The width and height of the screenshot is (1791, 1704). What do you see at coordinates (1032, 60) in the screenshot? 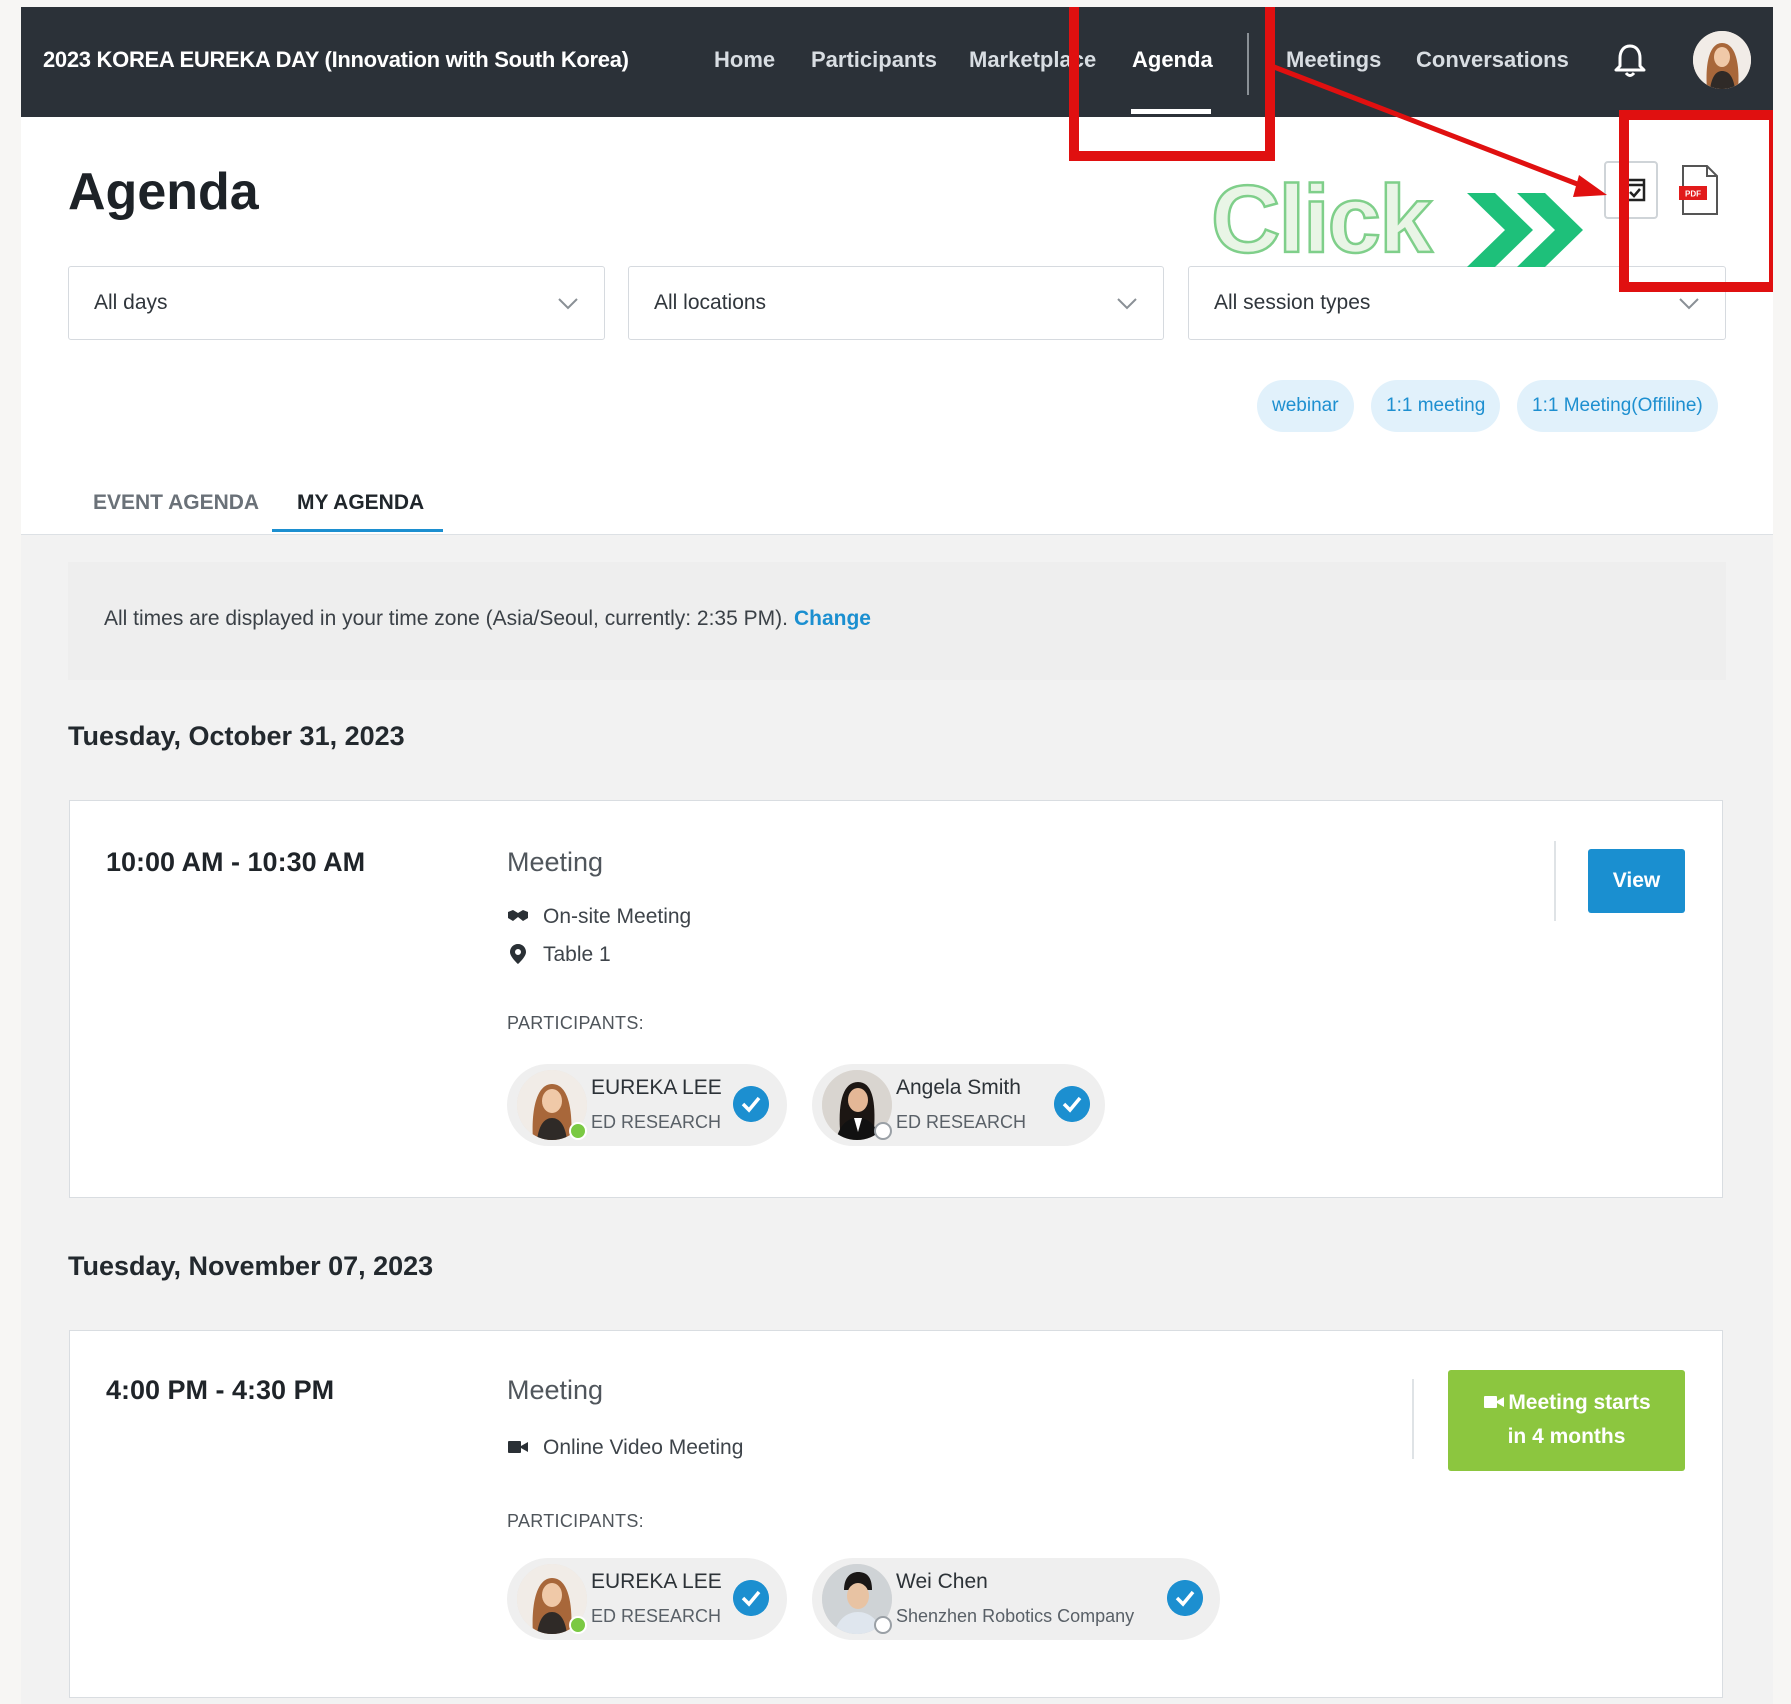
I see `nav-marketplace: Marketplace` at bounding box center [1032, 60].